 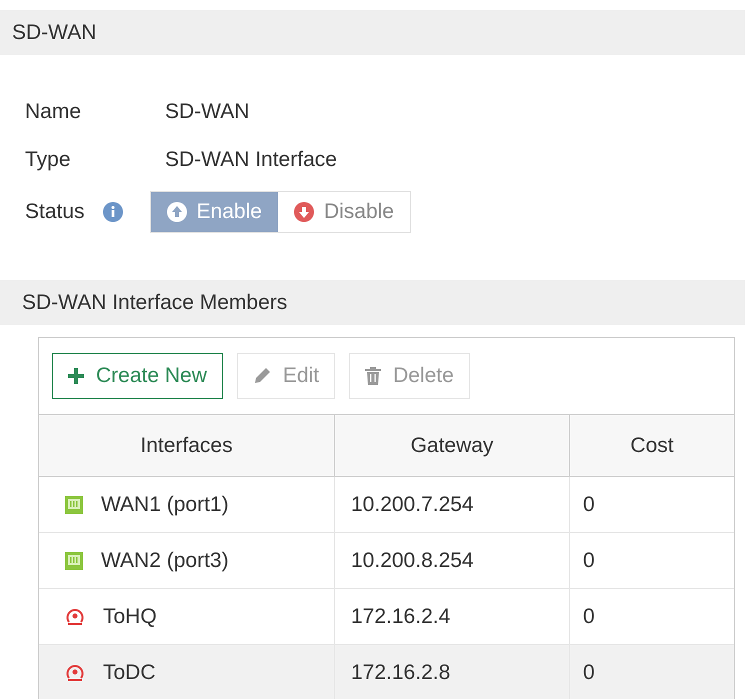 What do you see at coordinates (76, 376) in the screenshot?
I see `plus-icon` at bounding box center [76, 376].